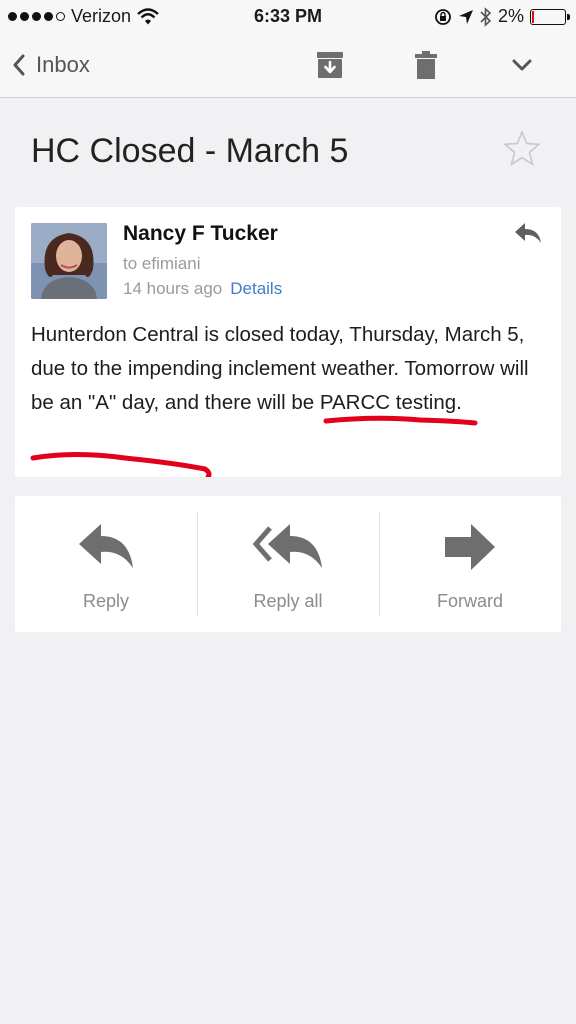  Describe the element at coordinates (522, 148) in the screenshot. I see `star-outline-icon` at that location.